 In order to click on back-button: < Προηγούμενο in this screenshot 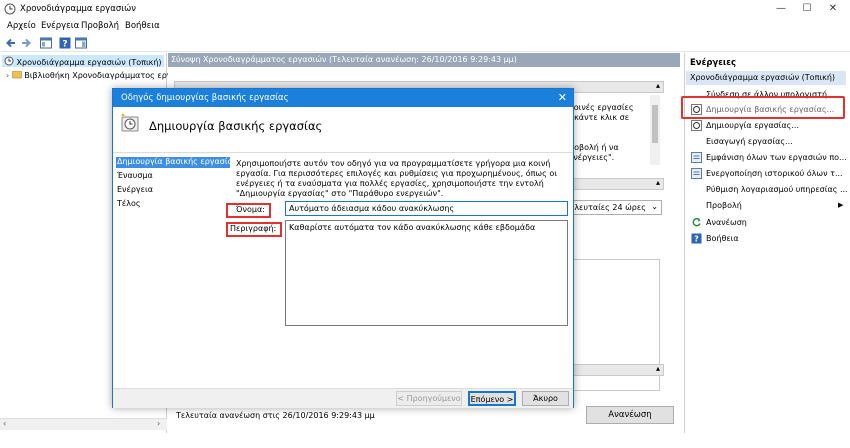, I will do `click(429, 398)`.